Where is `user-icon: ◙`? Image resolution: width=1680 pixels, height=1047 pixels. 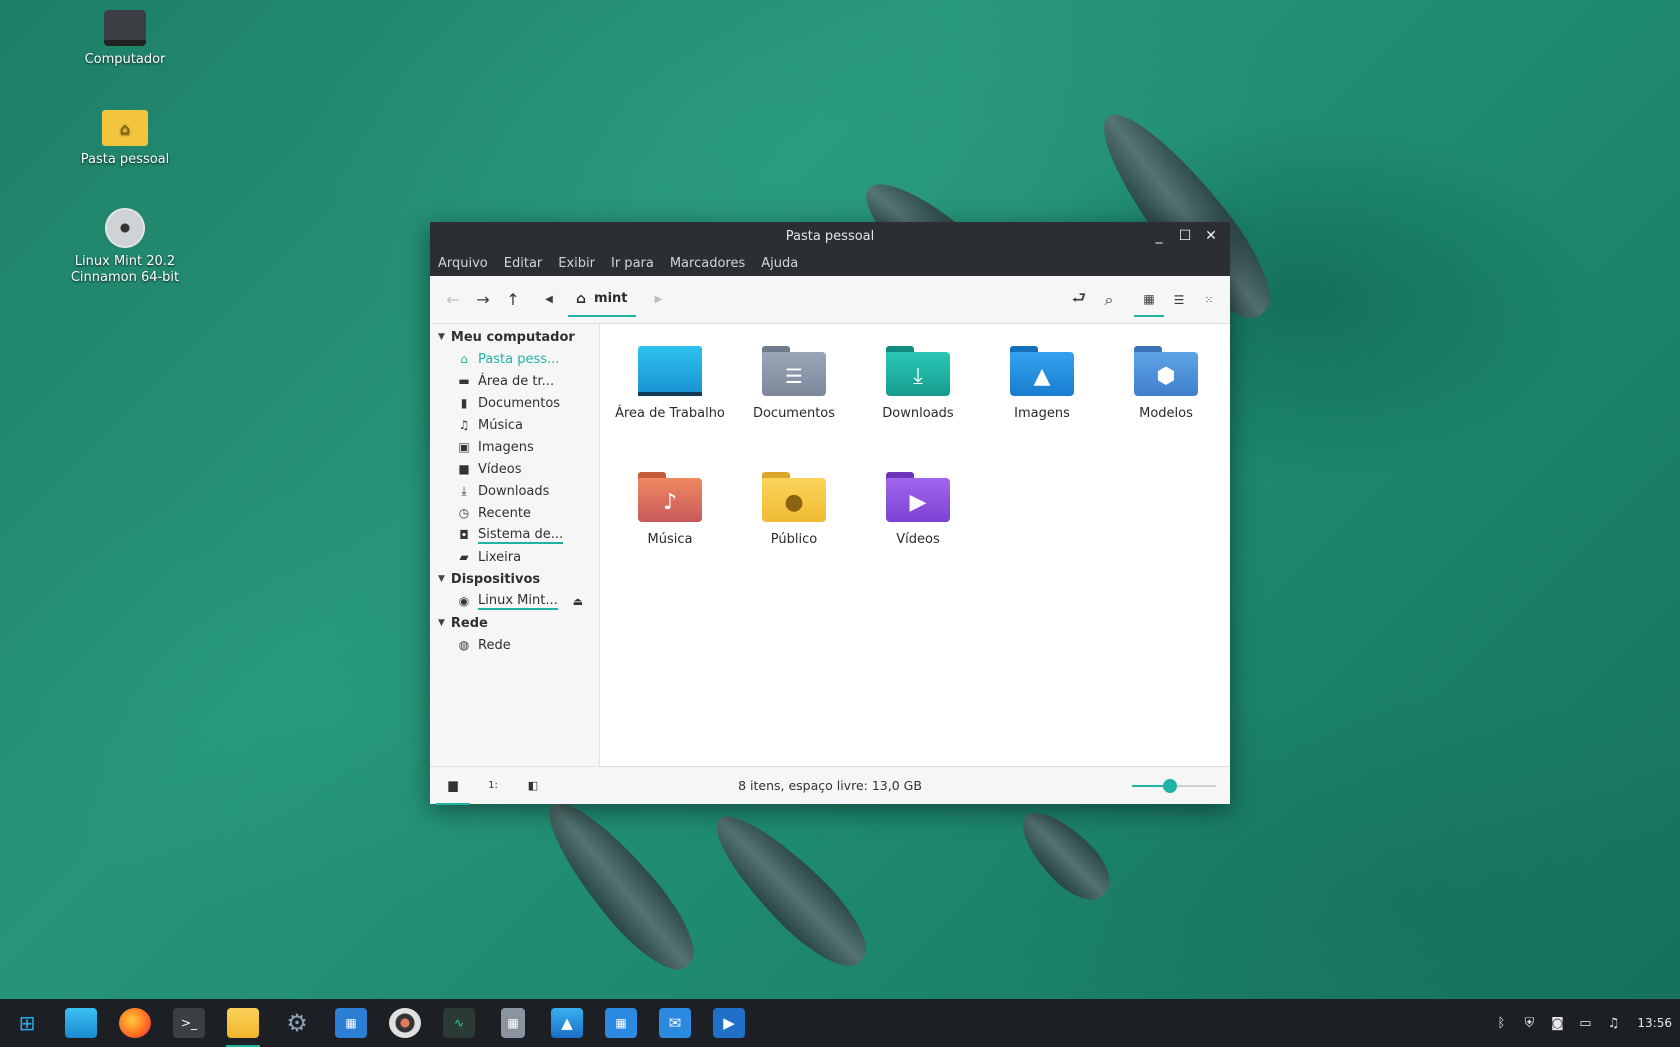
user-icon: ◙ is located at coordinates (1557, 1023).